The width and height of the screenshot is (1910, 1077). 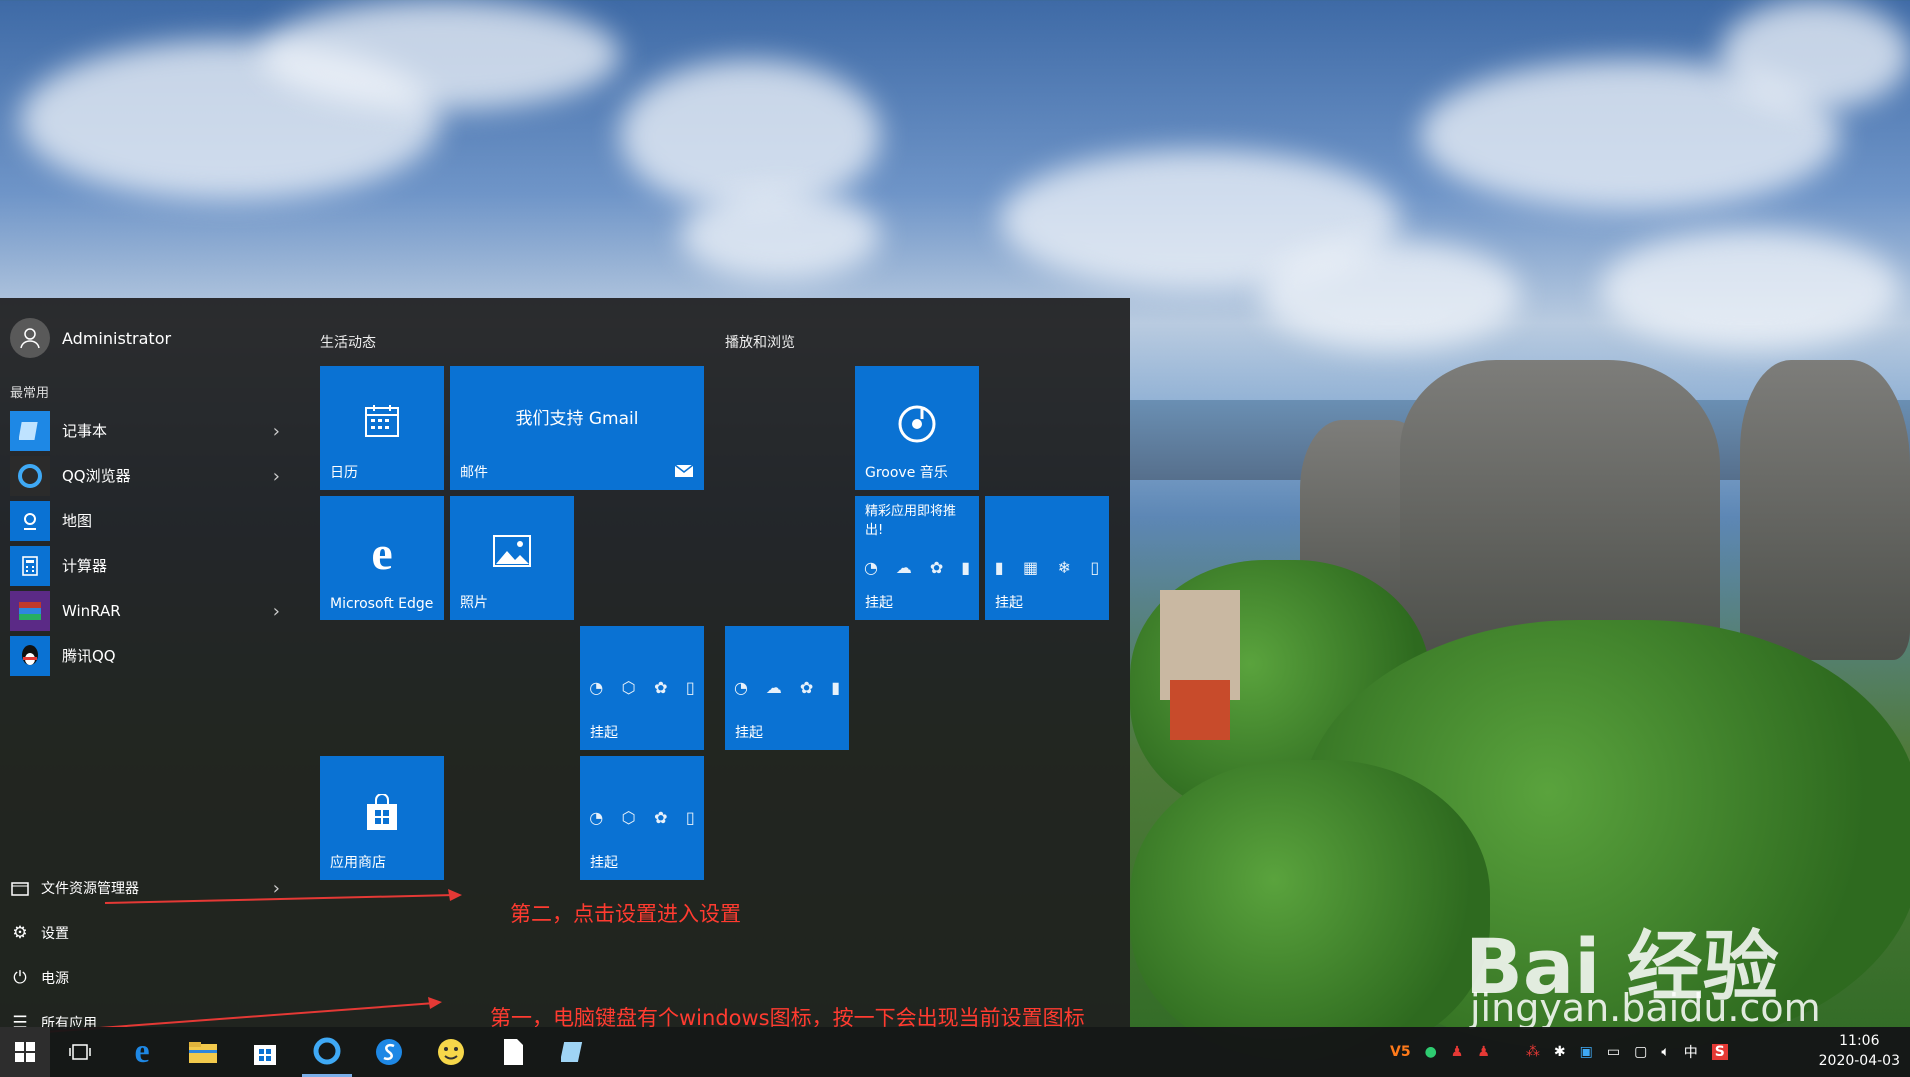 I want to click on taskbar-emoji-app, so click(x=451, y=1052).